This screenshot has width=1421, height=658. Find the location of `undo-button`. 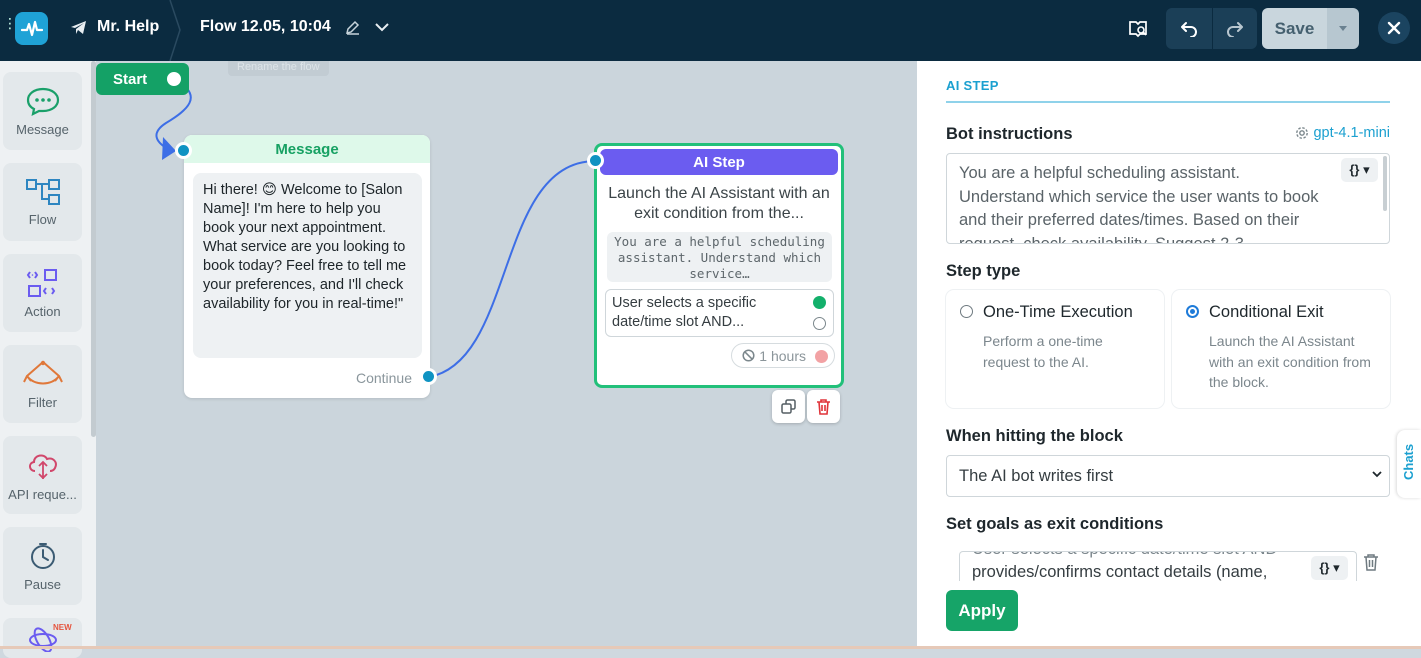

undo-button is located at coordinates (1189, 28).